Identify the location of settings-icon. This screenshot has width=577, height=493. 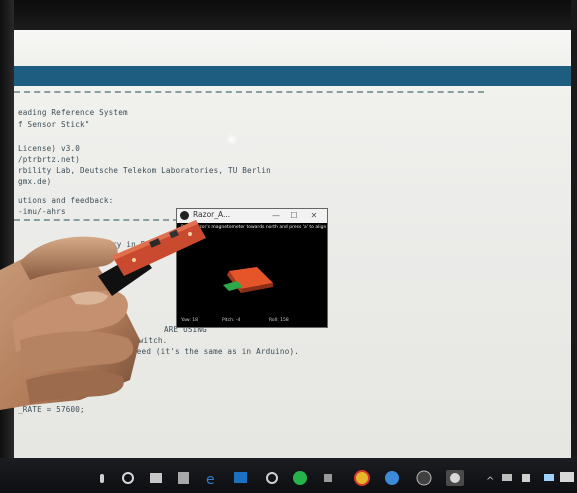
(272, 478).